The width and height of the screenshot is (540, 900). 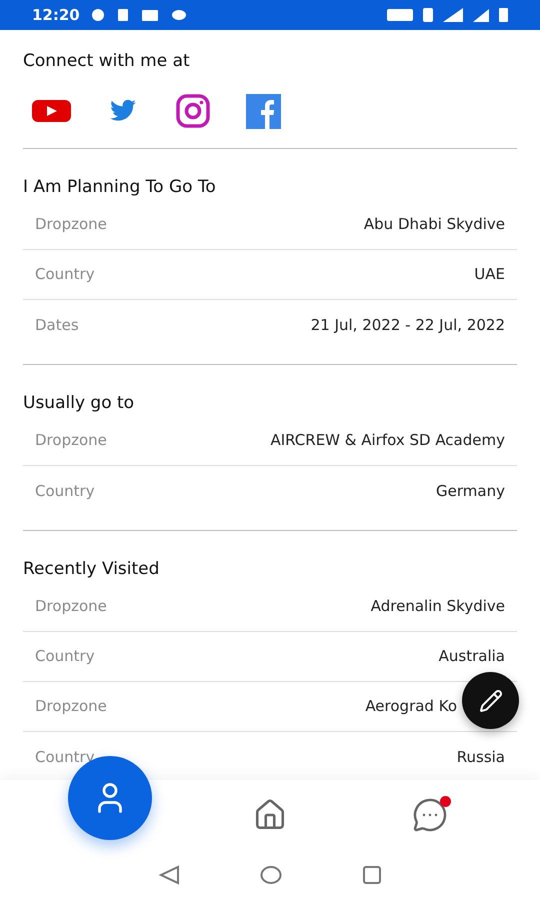 What do you see at coordinates (430, 815) in the screenshot?
I see `chat-bubble-icon` at bounding box center [430, 815].